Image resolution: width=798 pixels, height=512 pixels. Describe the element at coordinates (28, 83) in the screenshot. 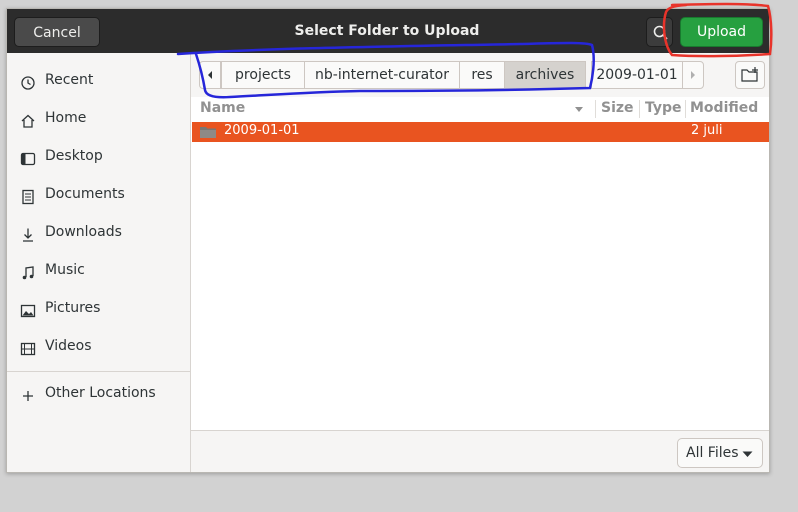

I see `clock-icon` at that location.